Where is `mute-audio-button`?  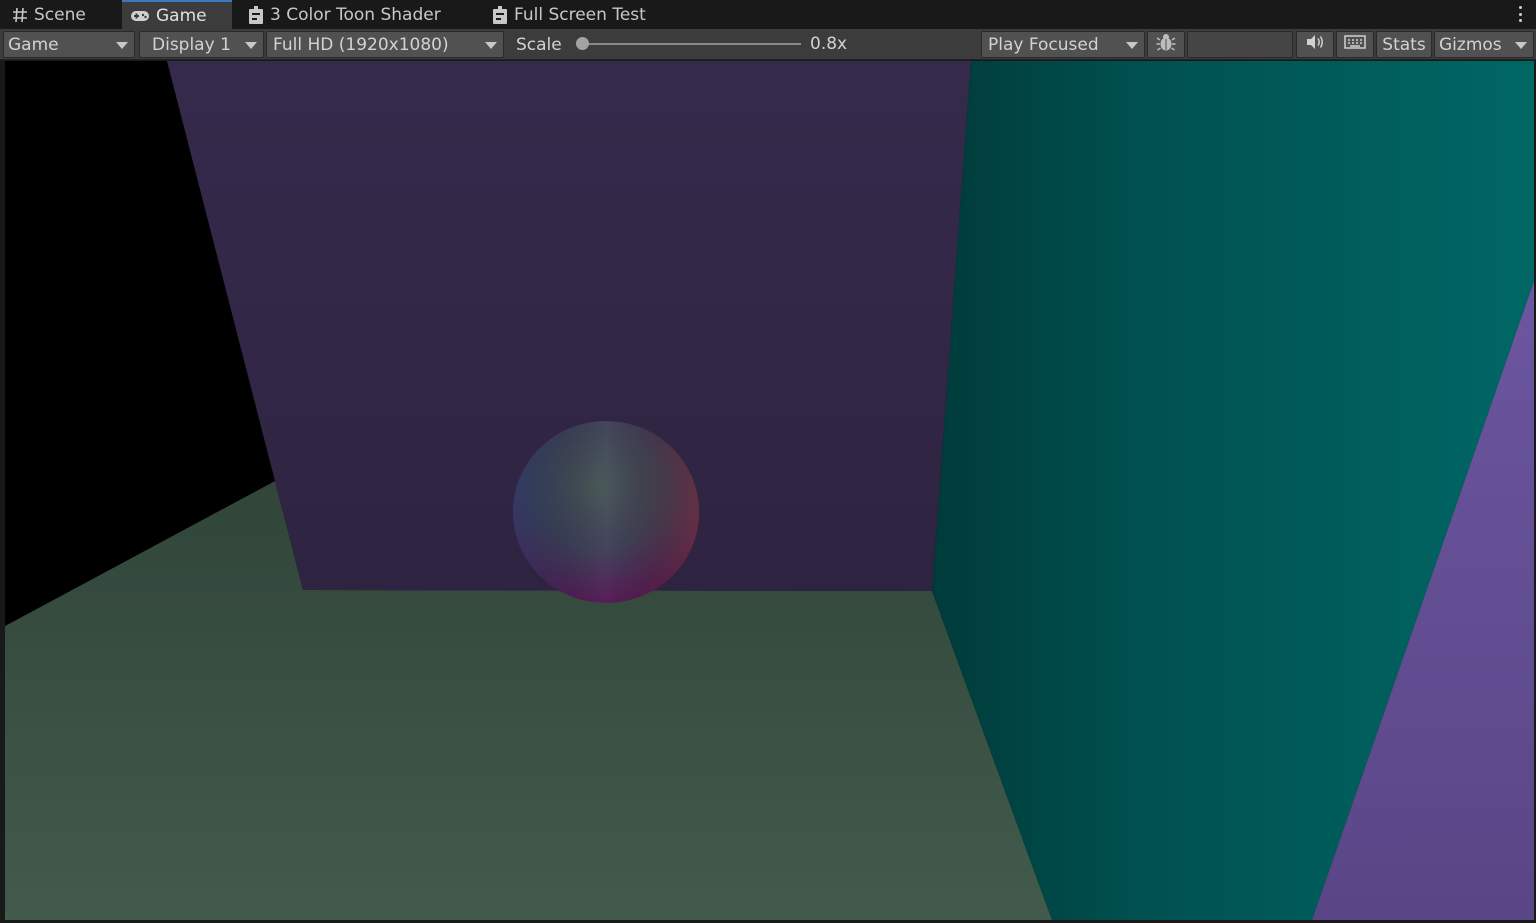 mute-audio-button is located at coordinates (1315, 44).